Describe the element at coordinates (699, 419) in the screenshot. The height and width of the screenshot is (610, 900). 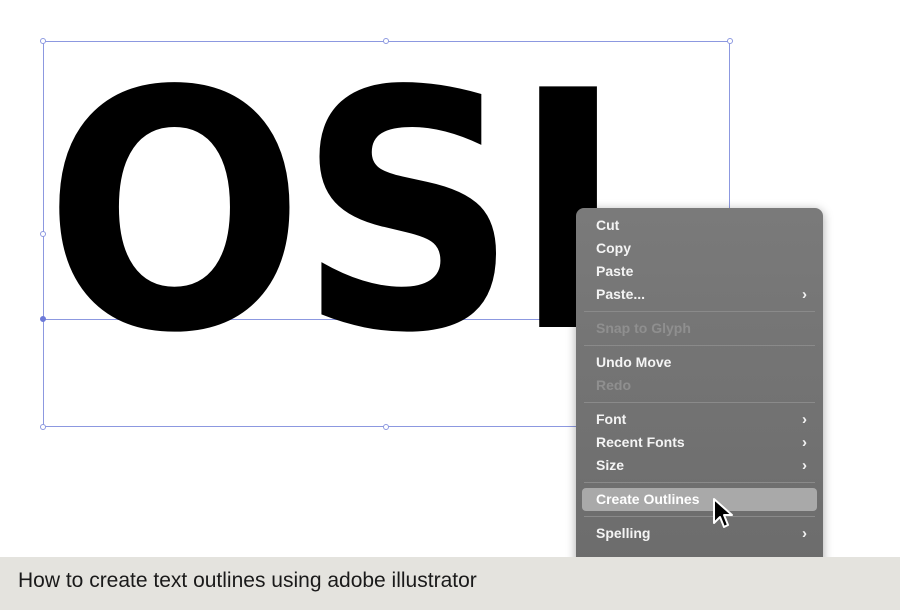
I see `menu-item-font: Font ›` at that location.